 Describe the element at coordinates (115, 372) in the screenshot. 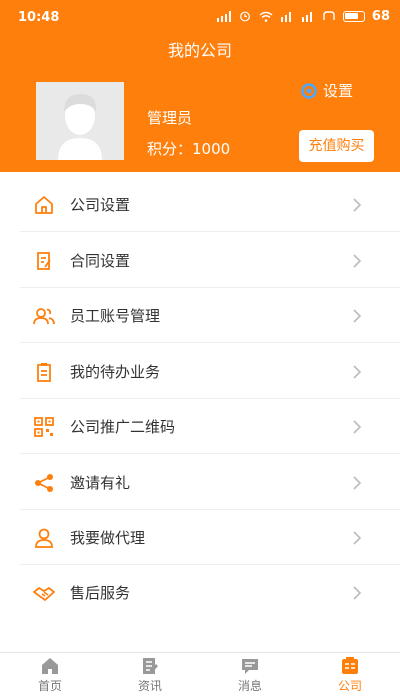

I see `menu-item-label: 我的待办业务` at that location.